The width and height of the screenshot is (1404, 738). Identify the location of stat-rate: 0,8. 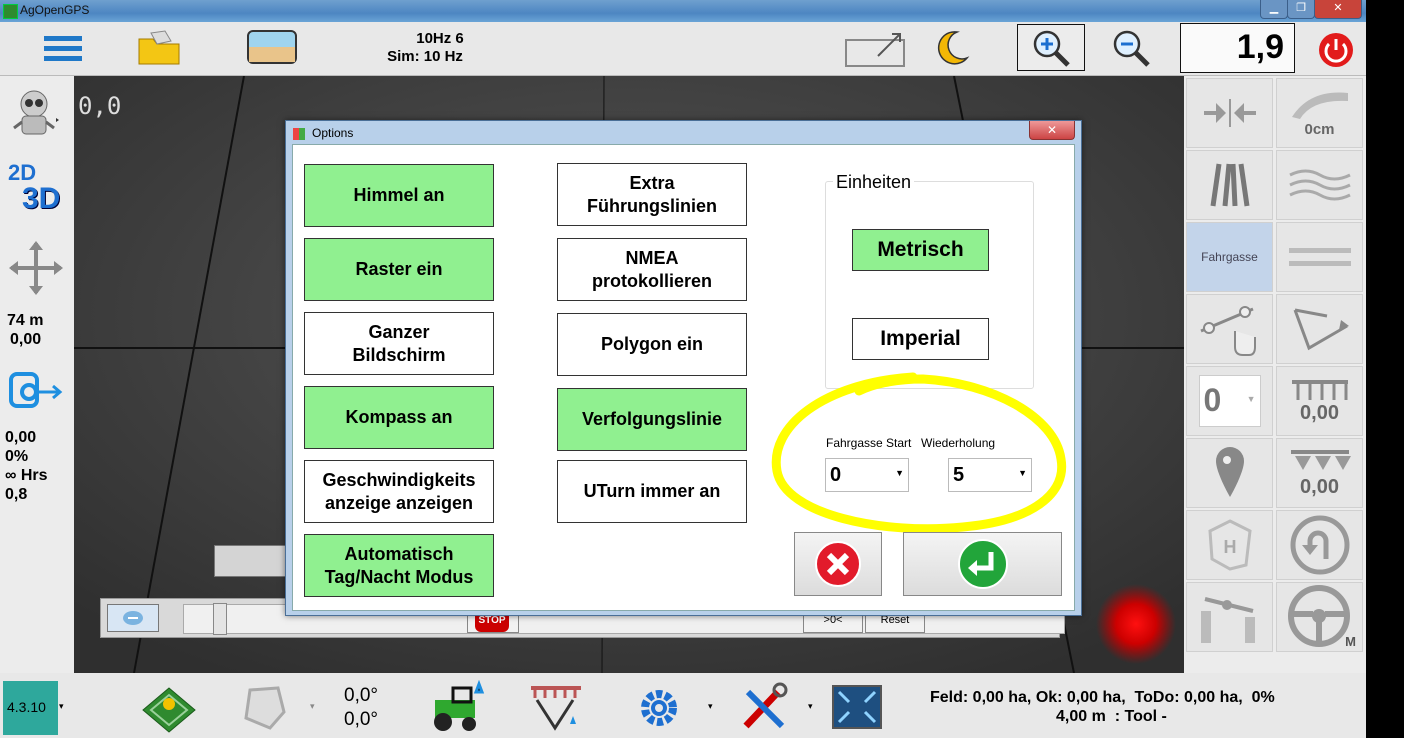
(16, 494).